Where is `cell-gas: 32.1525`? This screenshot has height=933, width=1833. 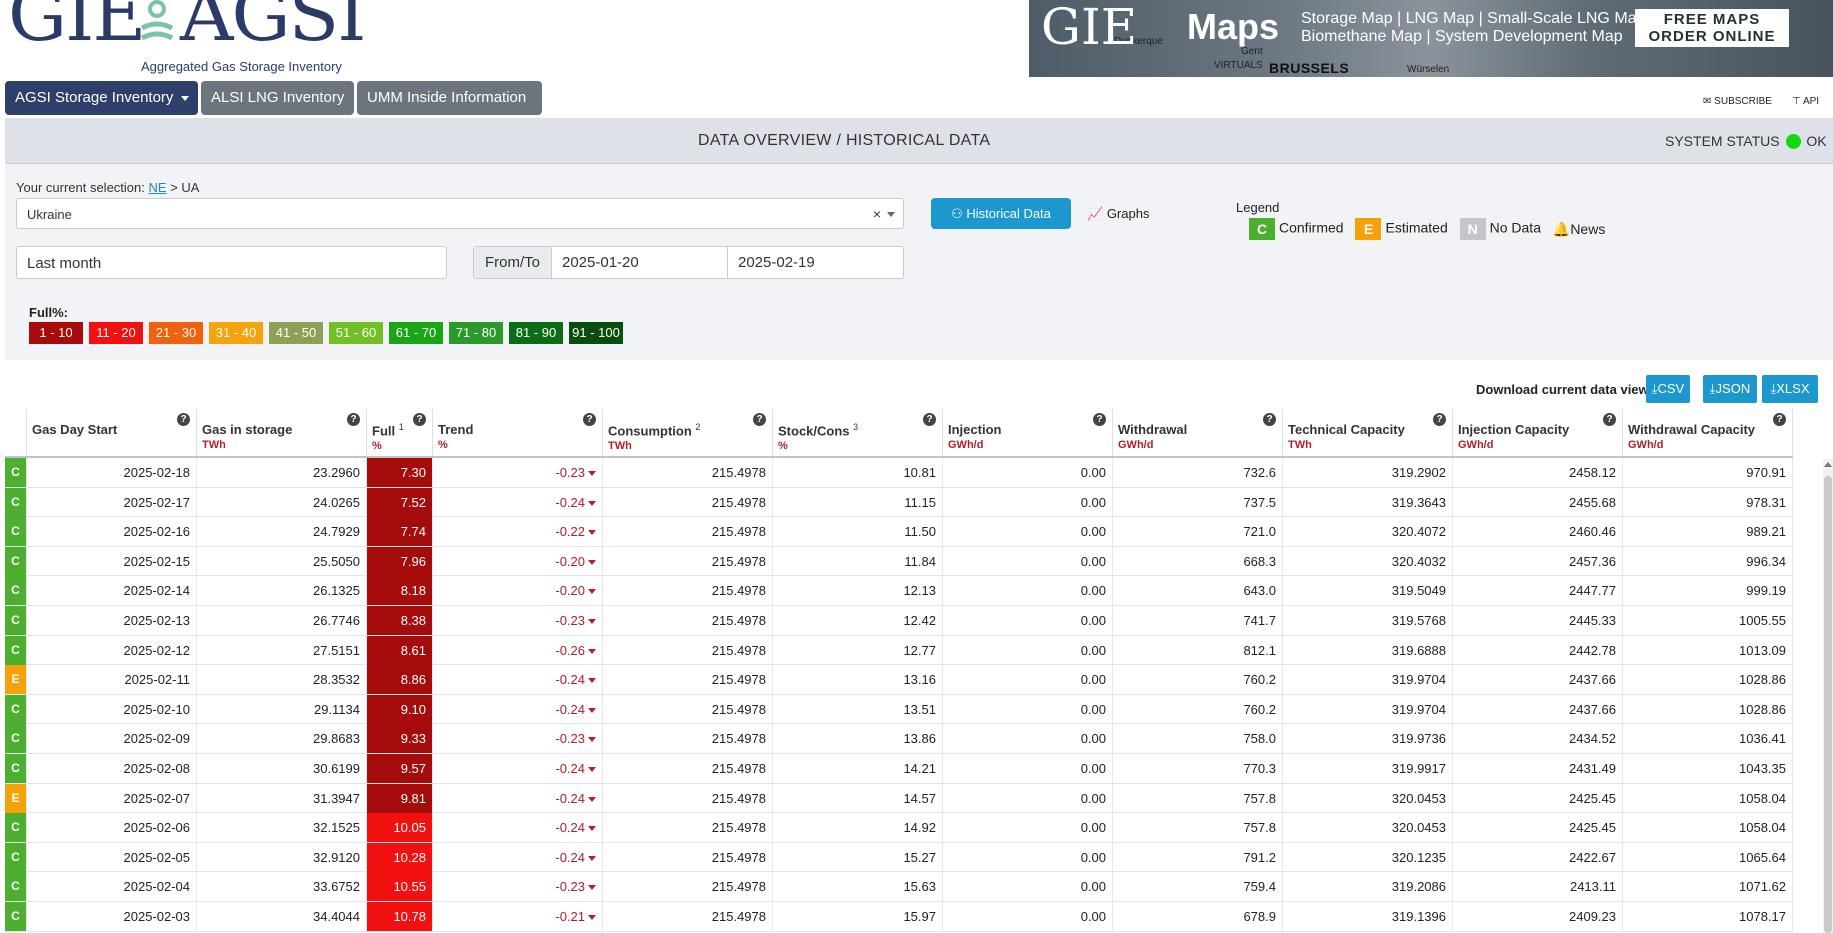 cell-gas: 32.1525 is located at coordinates (282, 828).